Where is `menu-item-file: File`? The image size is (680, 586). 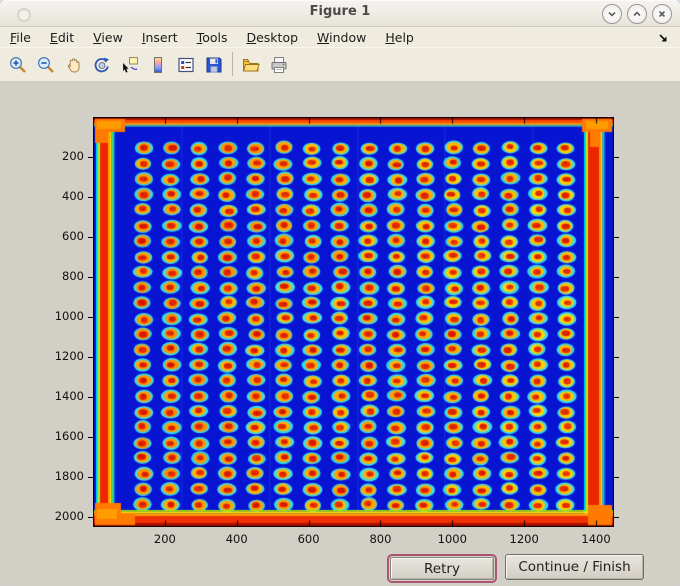
menu-item-file: File is located at coordinates (20, 37).